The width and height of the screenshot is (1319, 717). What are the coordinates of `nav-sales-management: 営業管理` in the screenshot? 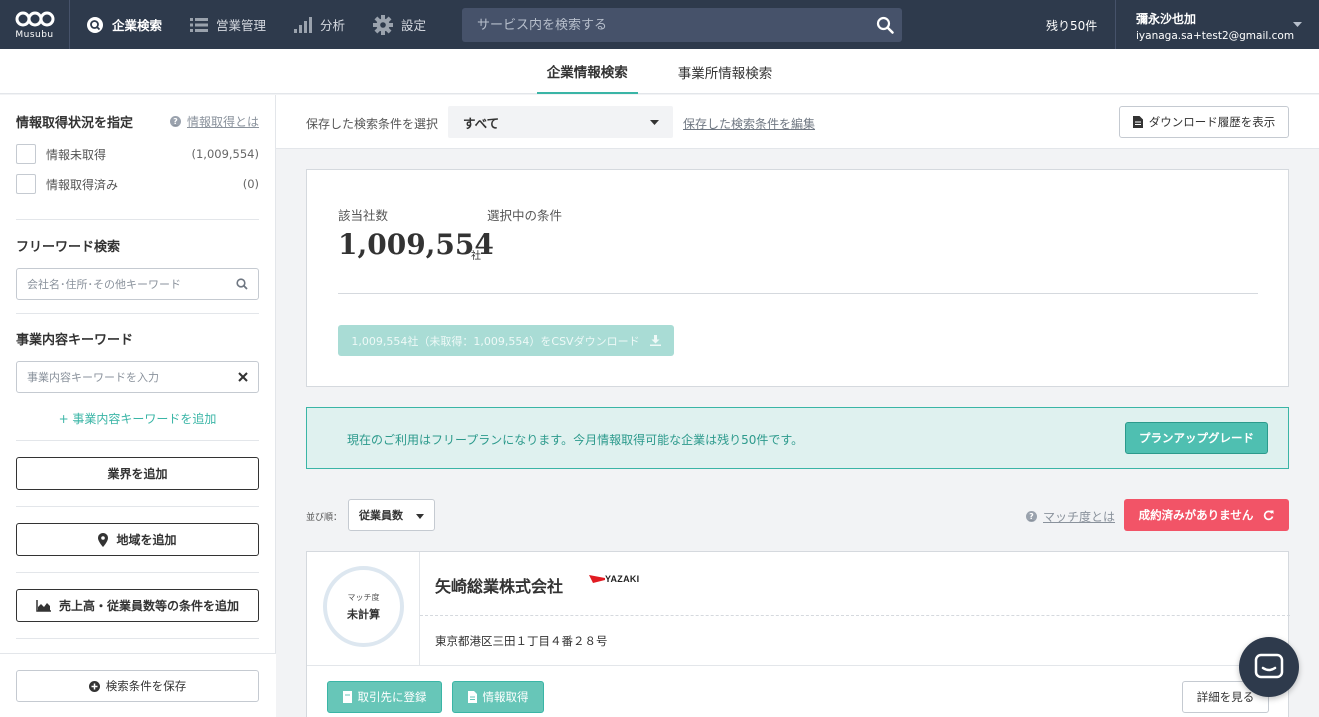 It's located at (228, 24).